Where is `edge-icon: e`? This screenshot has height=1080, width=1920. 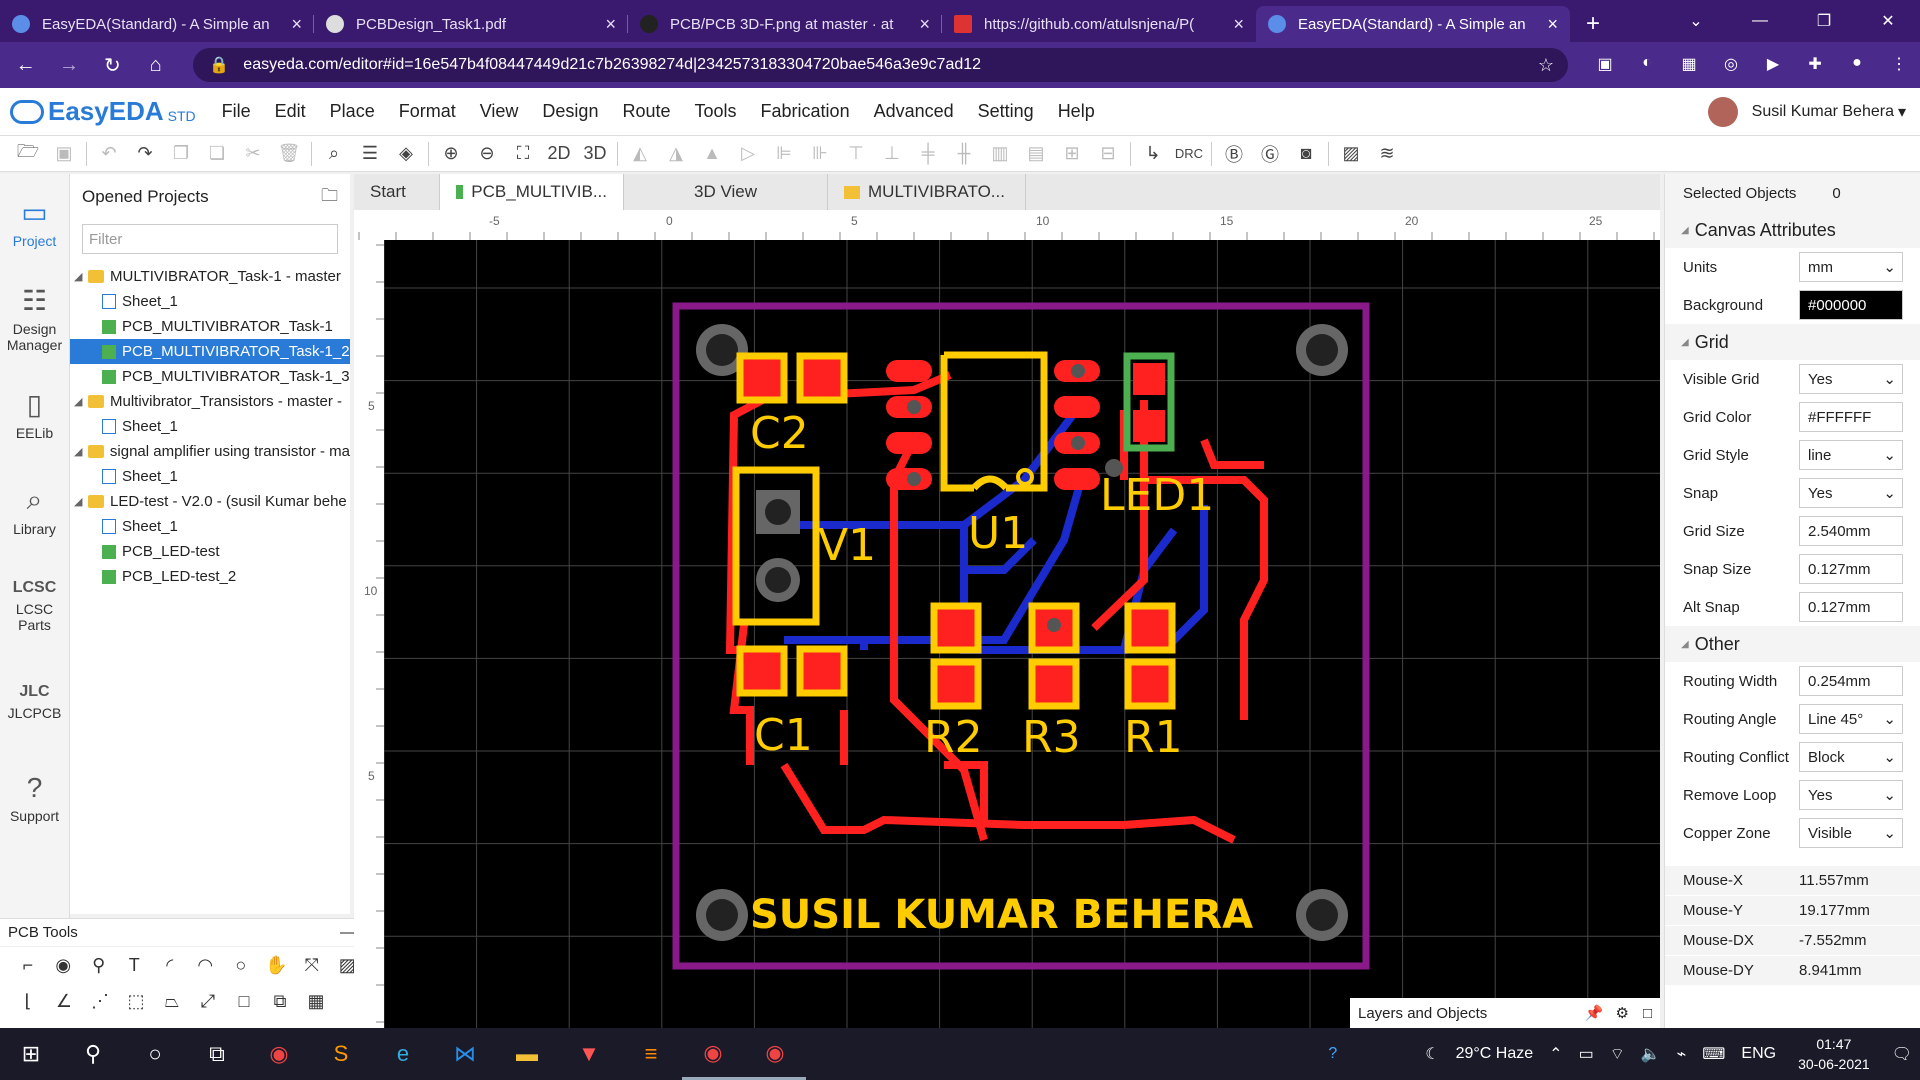
edge-icon: e is located at coordinates (403, 1054).